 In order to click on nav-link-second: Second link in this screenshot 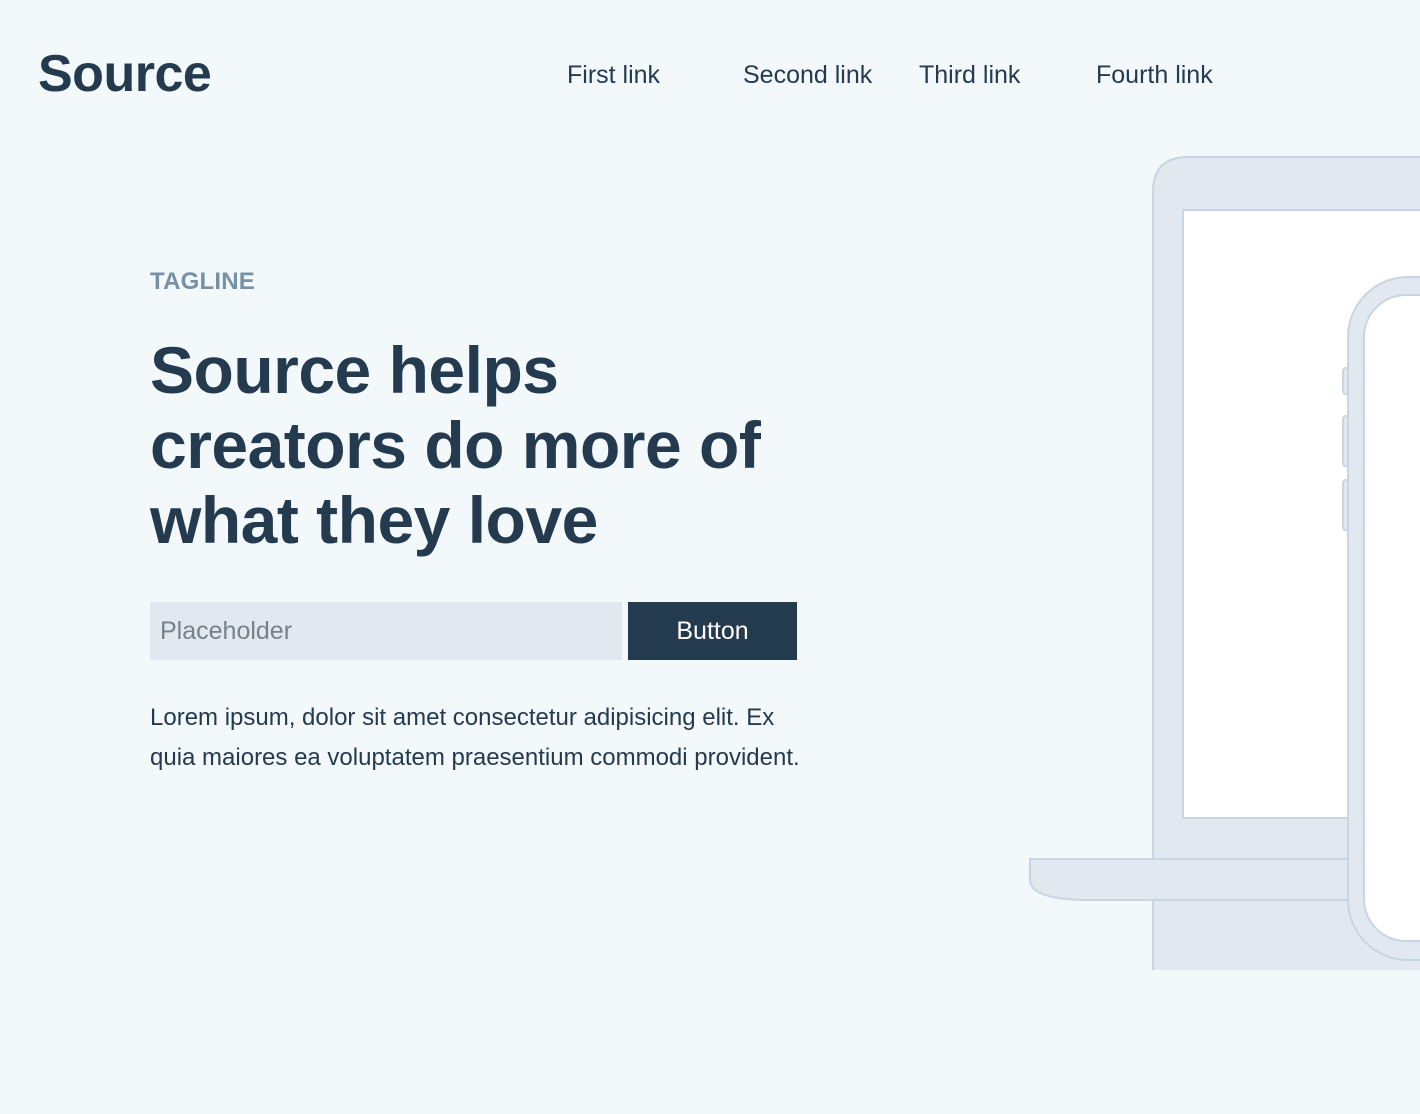, I will do `click(807, 75)`.